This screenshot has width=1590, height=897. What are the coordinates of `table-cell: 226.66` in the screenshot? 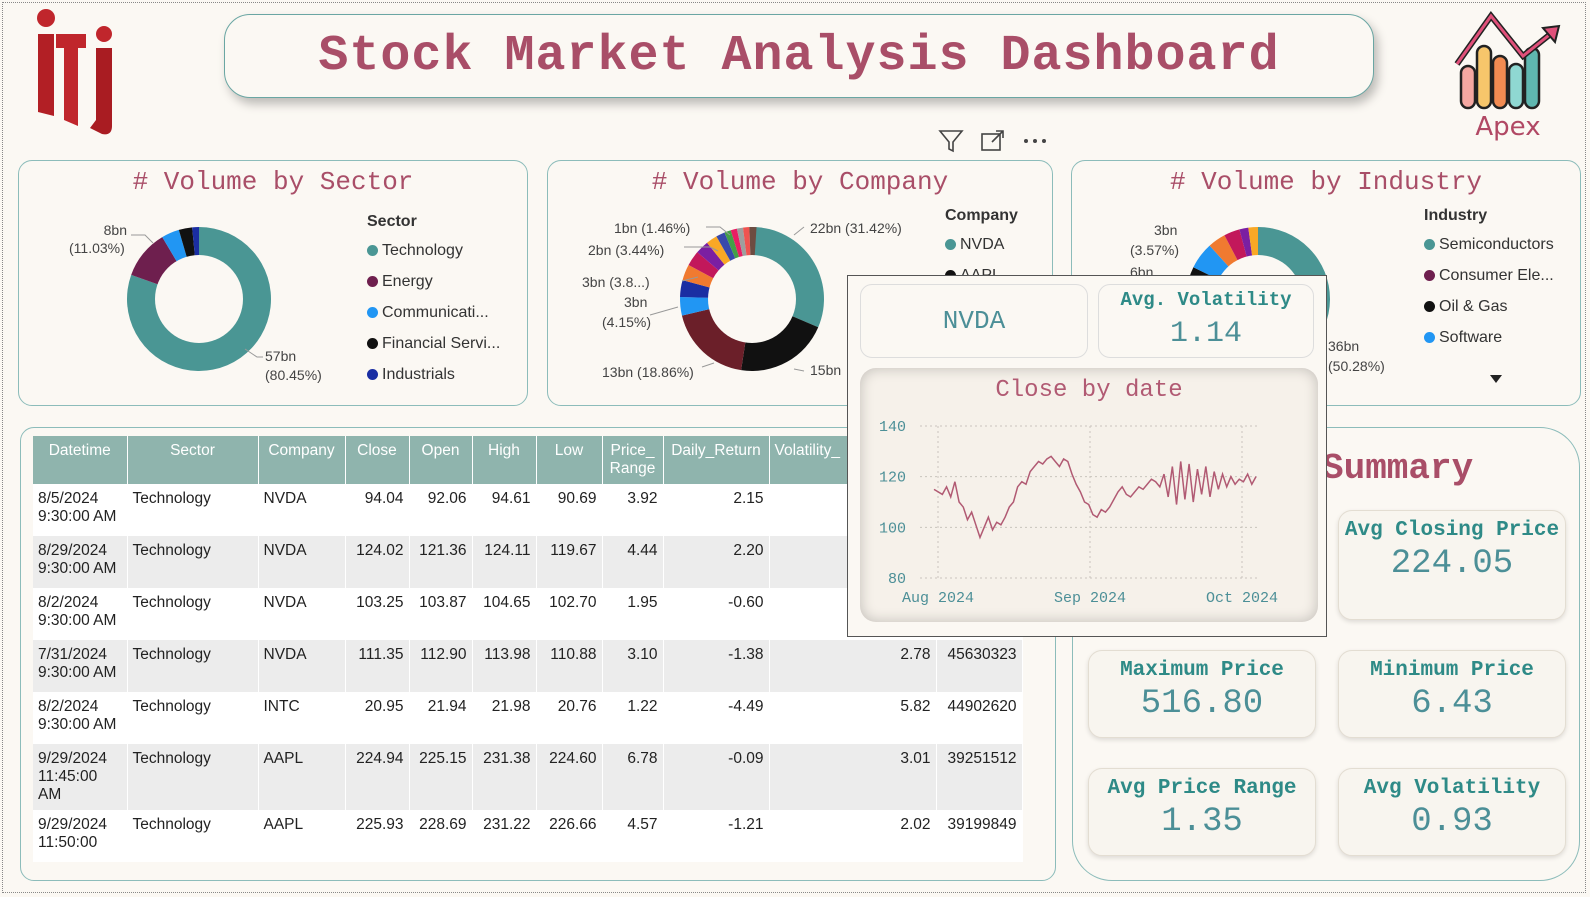 It's located at (569, 836).